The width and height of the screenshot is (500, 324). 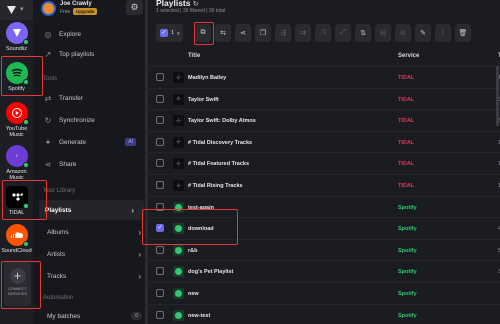 What do you see at coordinates (322, 271) in the screenshot?
I see `table-row: dog's Pet Playlist Spotify 3` at bounding box center [322, 271].